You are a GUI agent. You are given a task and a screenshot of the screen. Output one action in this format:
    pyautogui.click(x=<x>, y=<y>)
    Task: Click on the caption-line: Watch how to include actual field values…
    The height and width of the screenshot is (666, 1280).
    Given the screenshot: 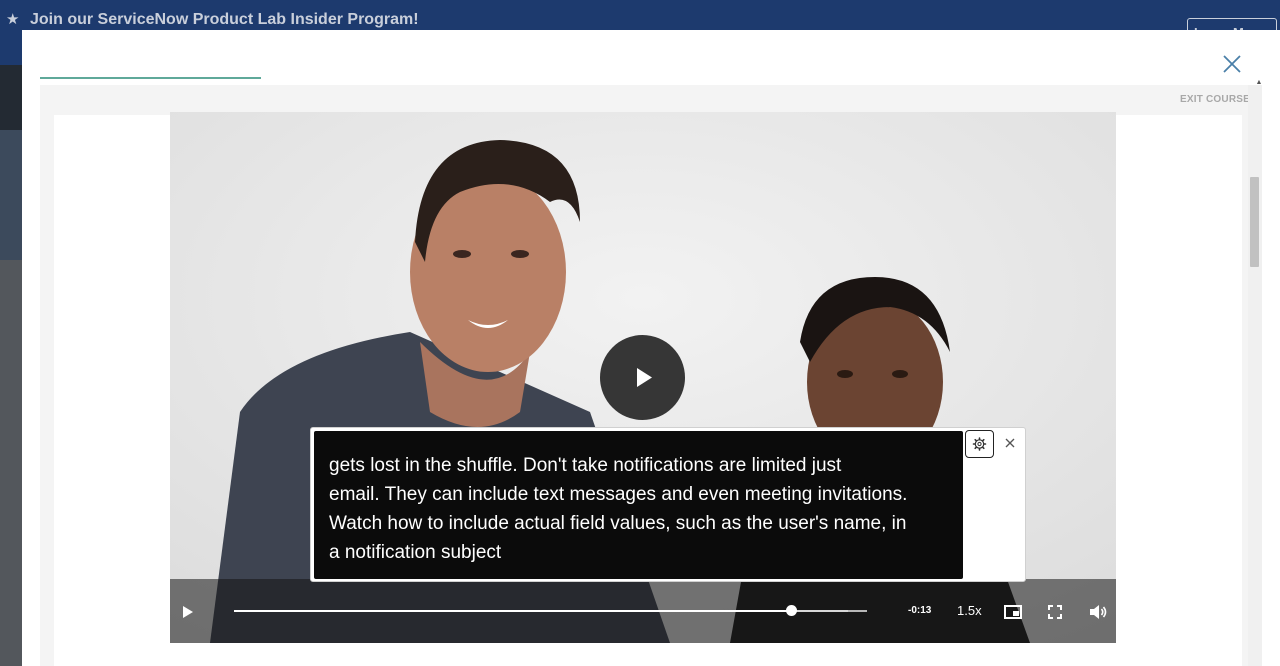 What is the action you would take?
    pyautogui.click(x=618, y=523)
    